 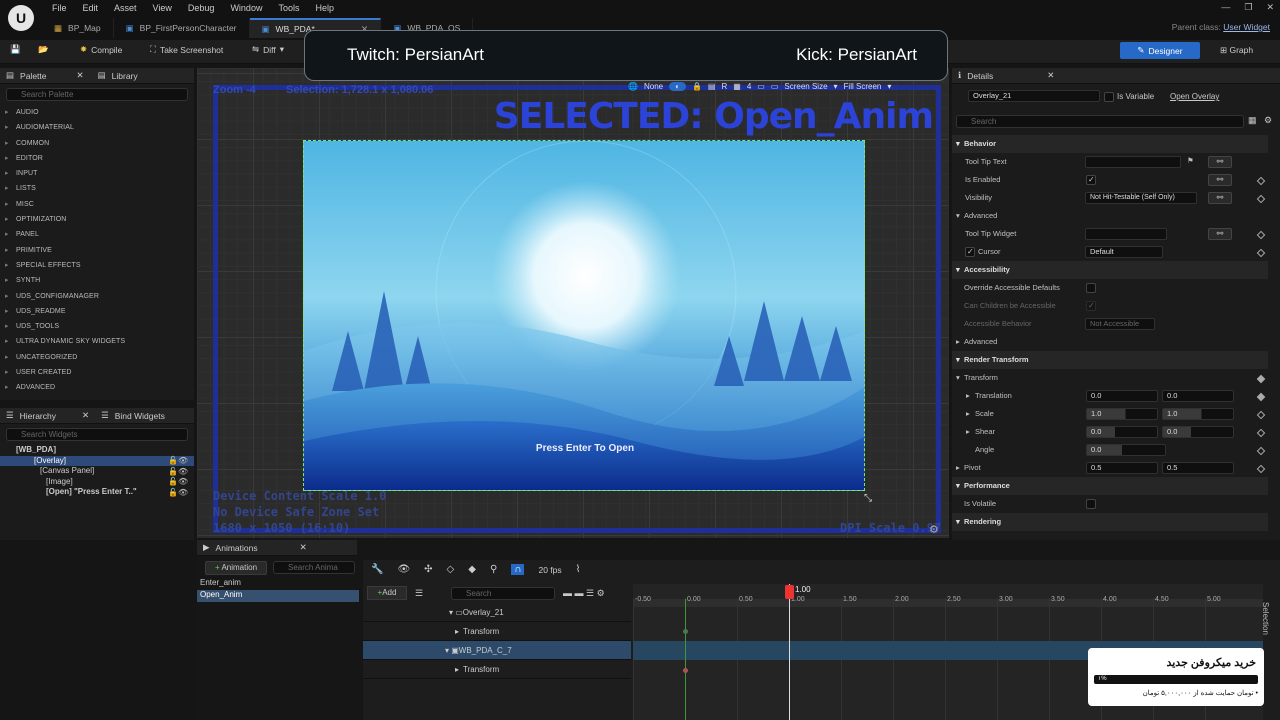 I want to click on row-transform: ▾ Transform, so click(x=1110, y=378).